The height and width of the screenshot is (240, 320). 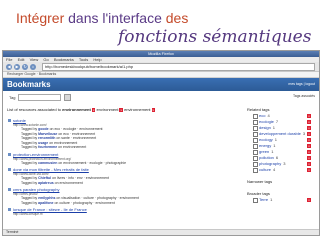 What do you see at coordinates (52, 182) in the screenshot?
I see `result-tags: Tagged by aplatreus on environnement` at bounding box center [52, 182].